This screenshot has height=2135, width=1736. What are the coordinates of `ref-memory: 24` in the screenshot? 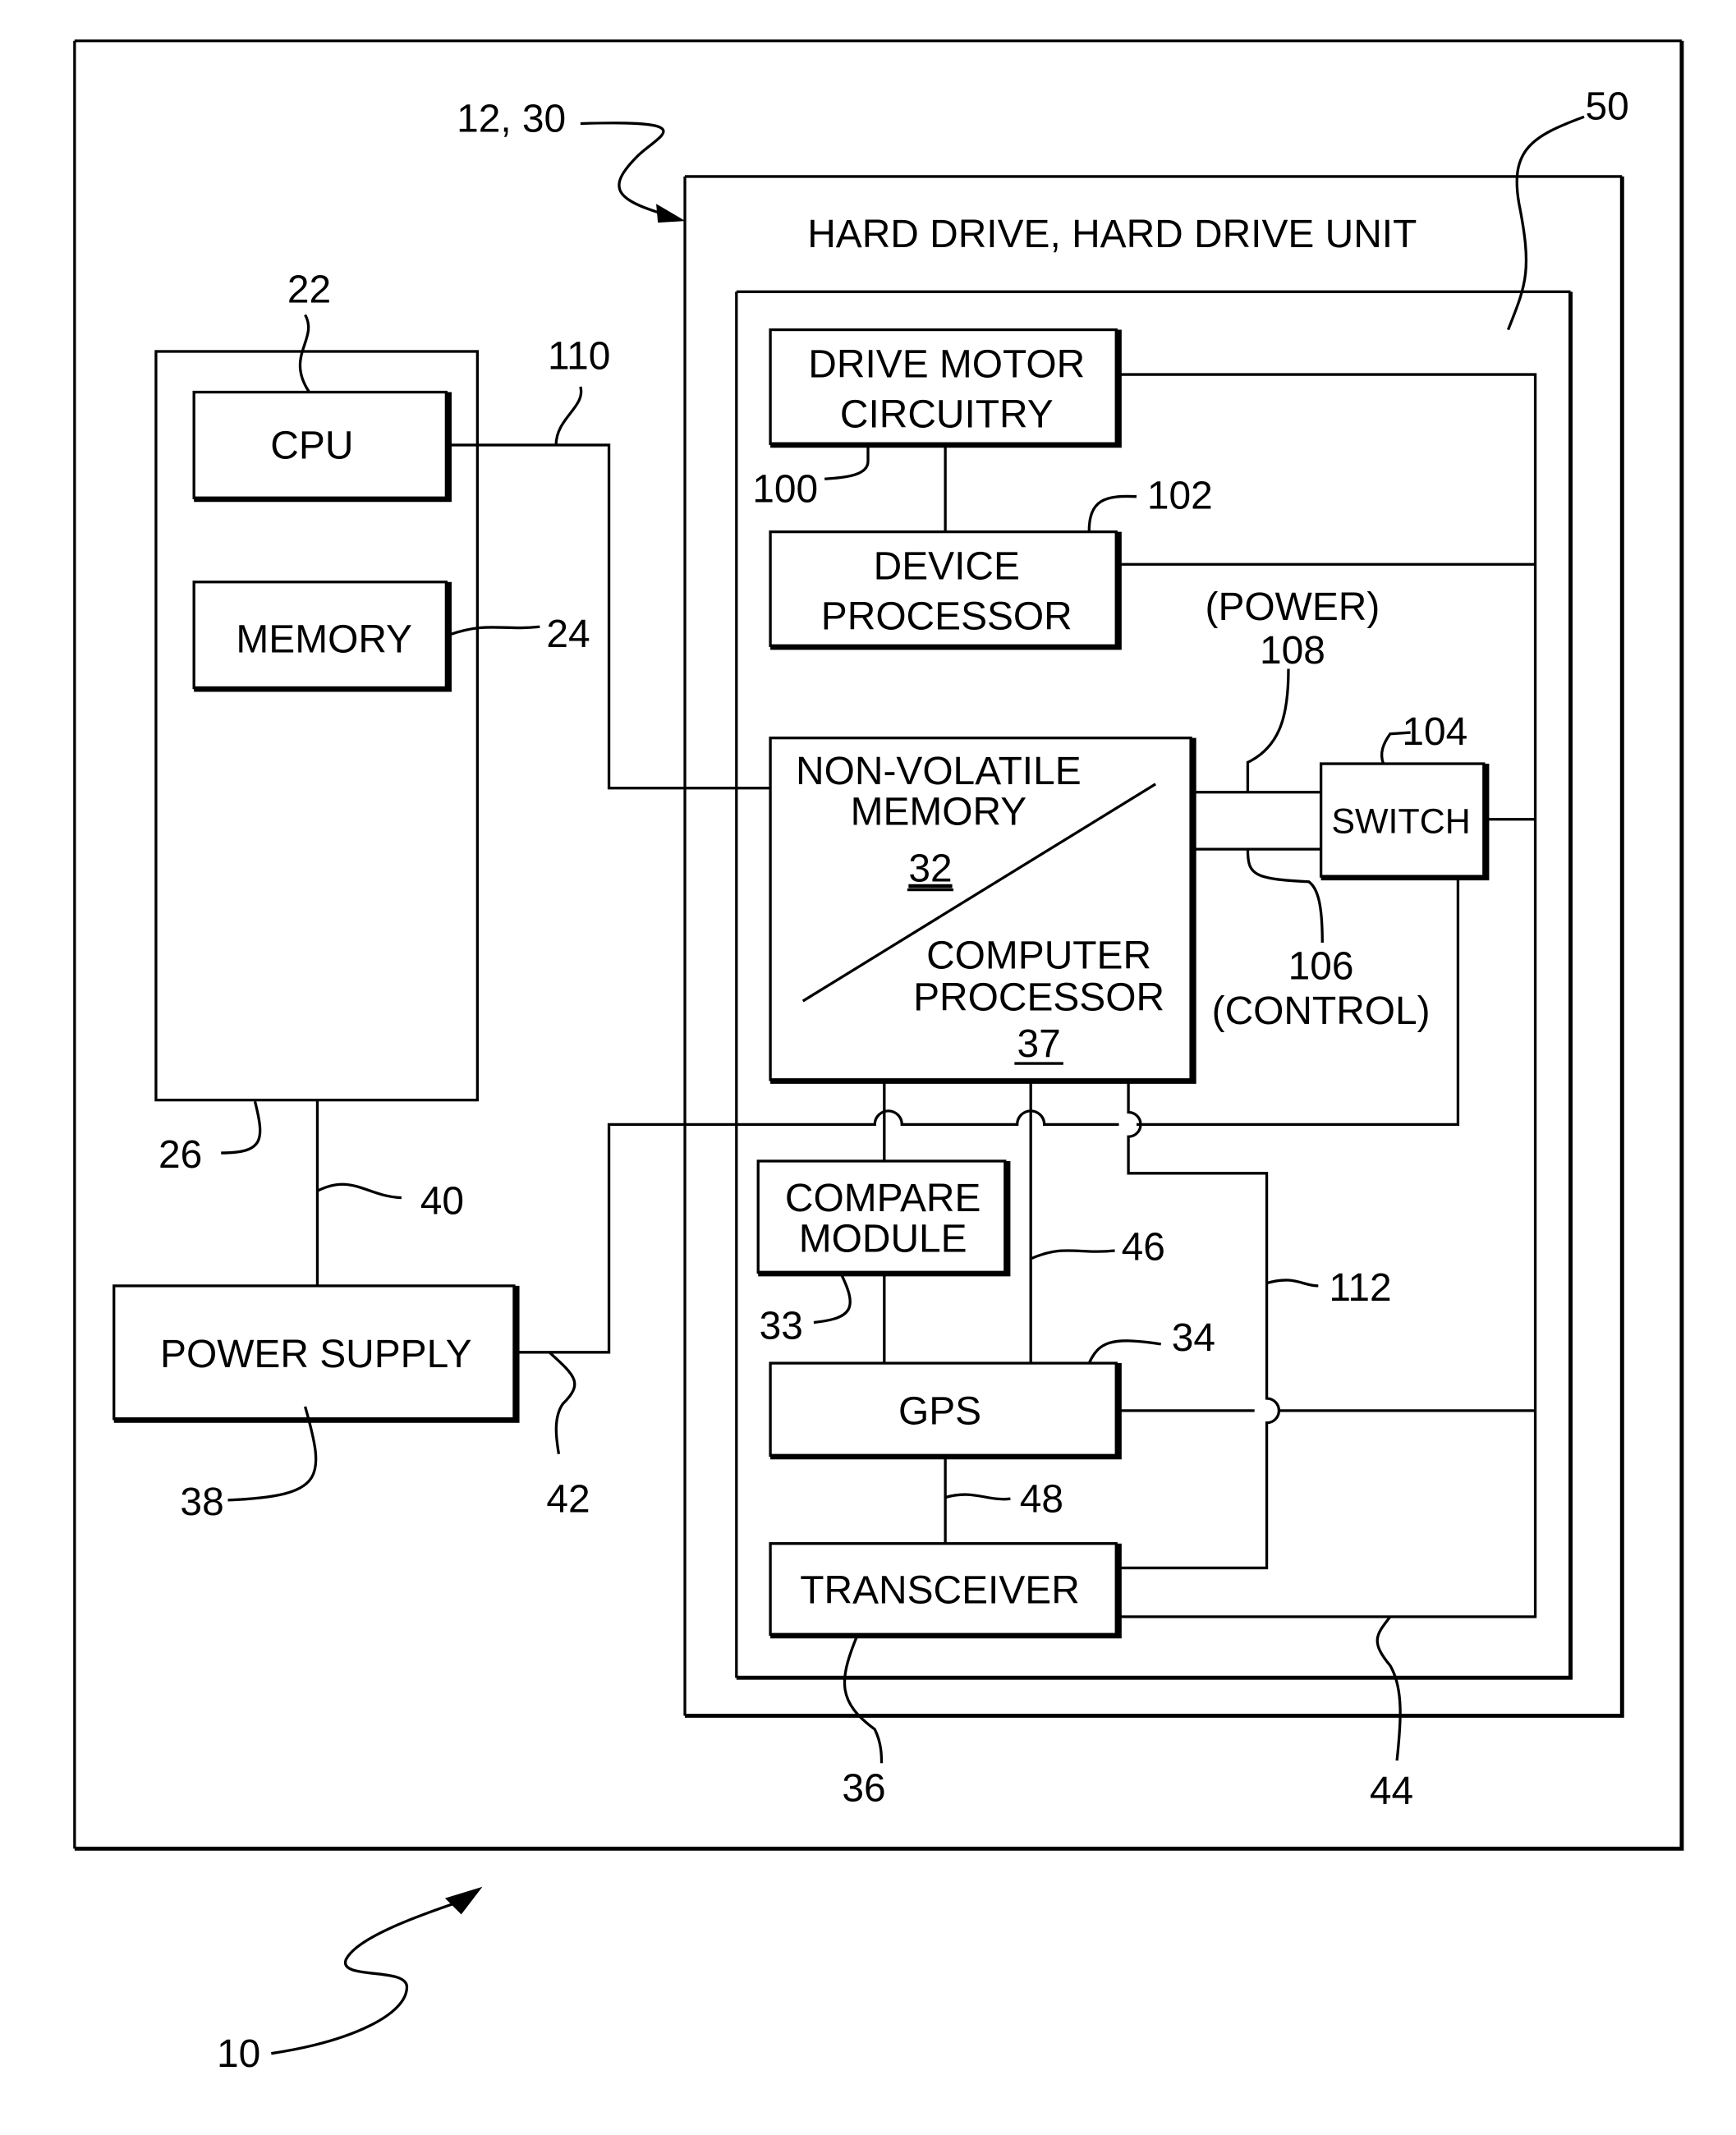 It's located at (568, 634).